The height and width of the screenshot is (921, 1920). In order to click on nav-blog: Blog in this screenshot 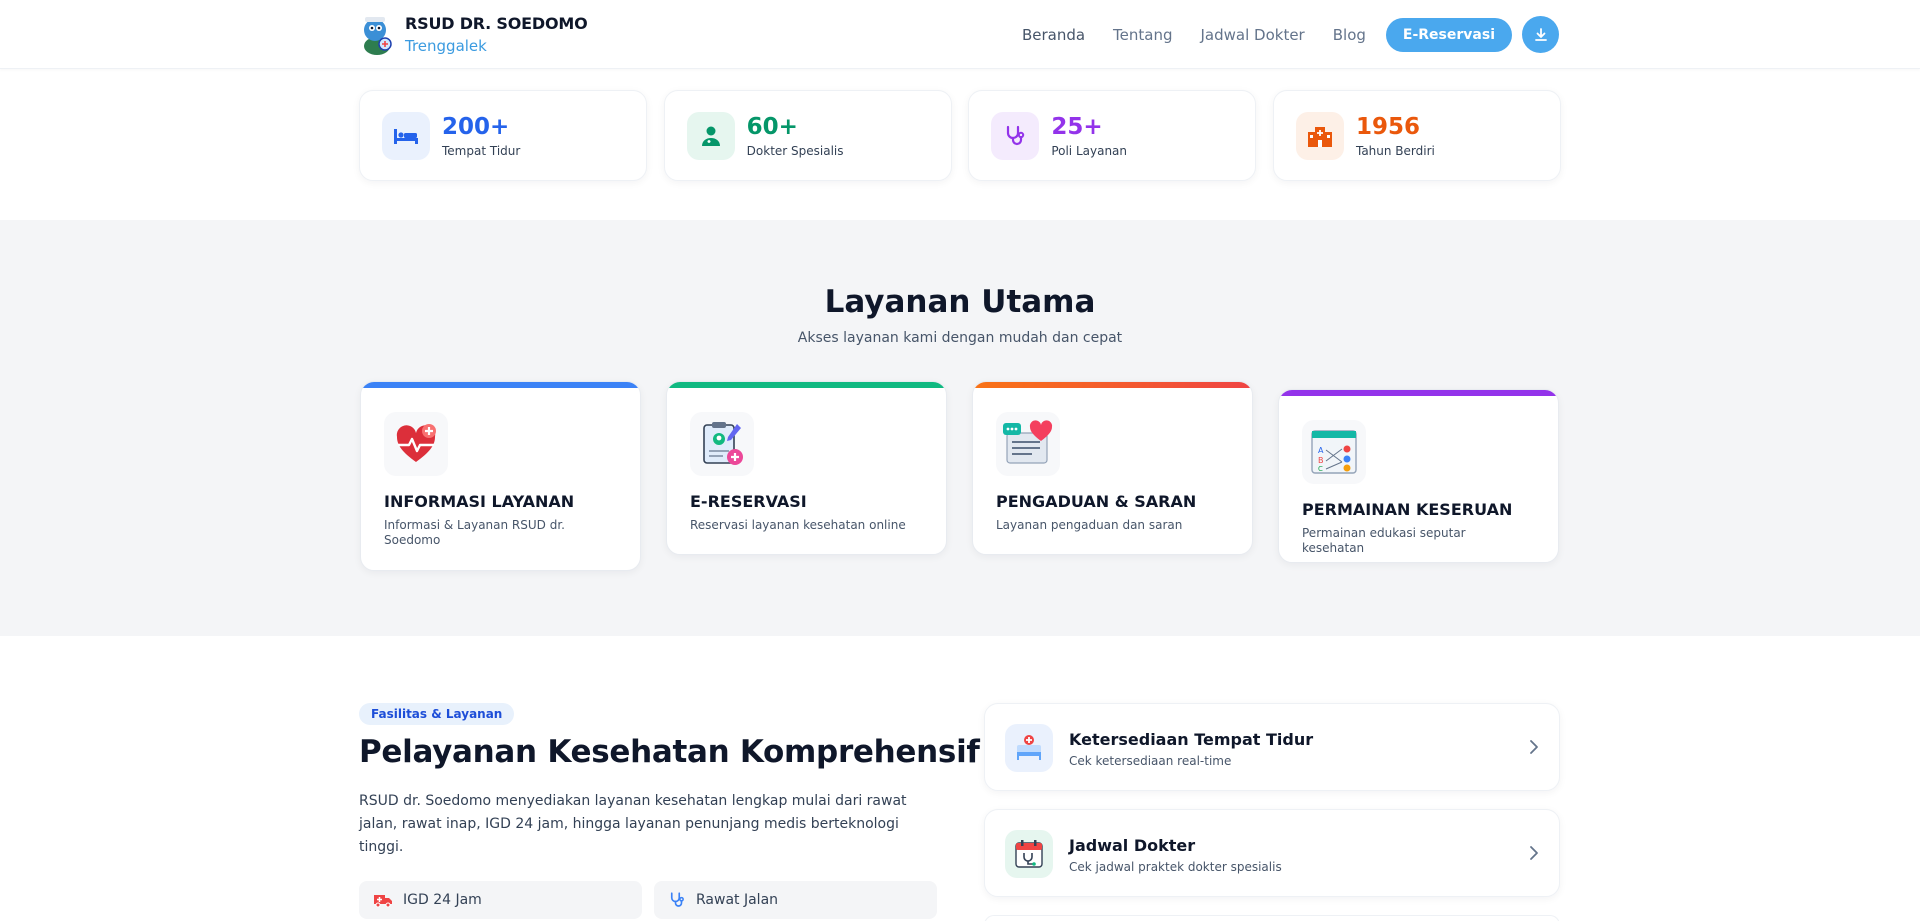, I will do `click(1349, 35)`.